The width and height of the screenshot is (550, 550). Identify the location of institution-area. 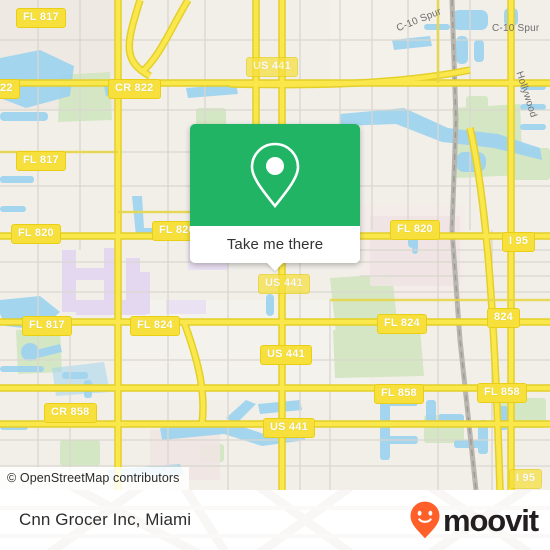
(106, 281).